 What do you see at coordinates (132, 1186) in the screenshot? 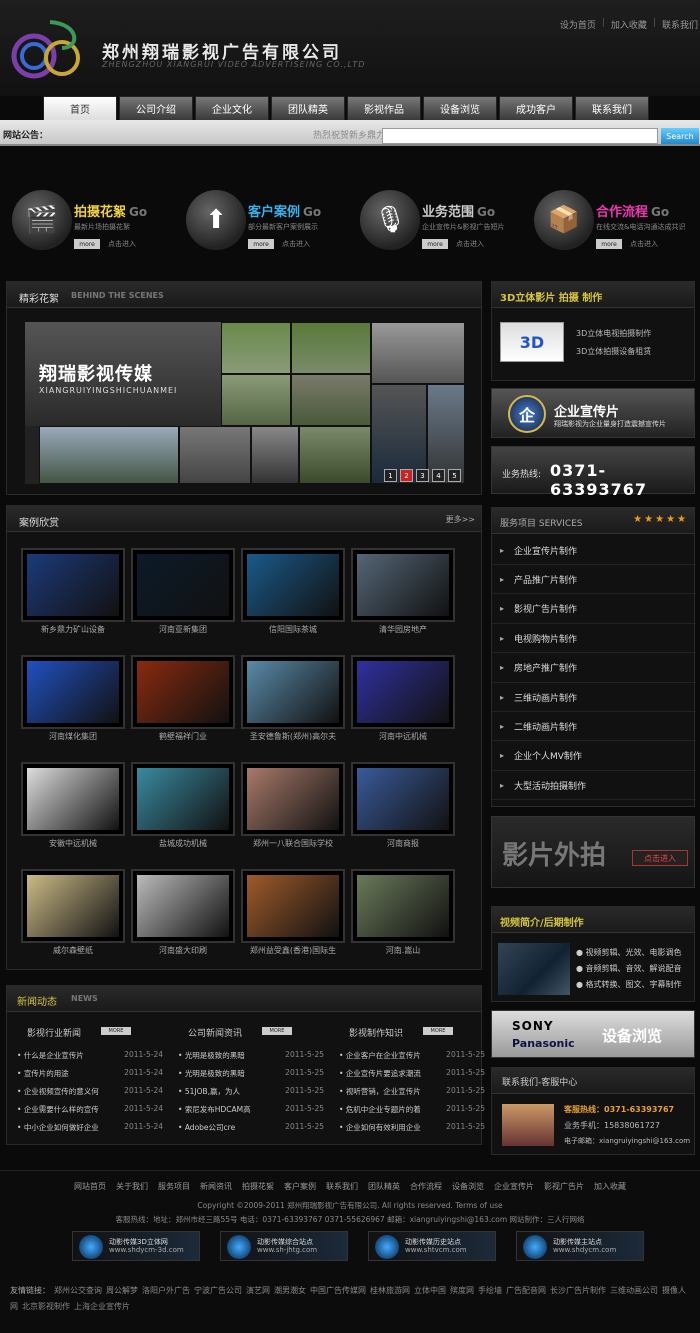
I see `footer-link: 关于我们` at bounding box center [132, 1186].